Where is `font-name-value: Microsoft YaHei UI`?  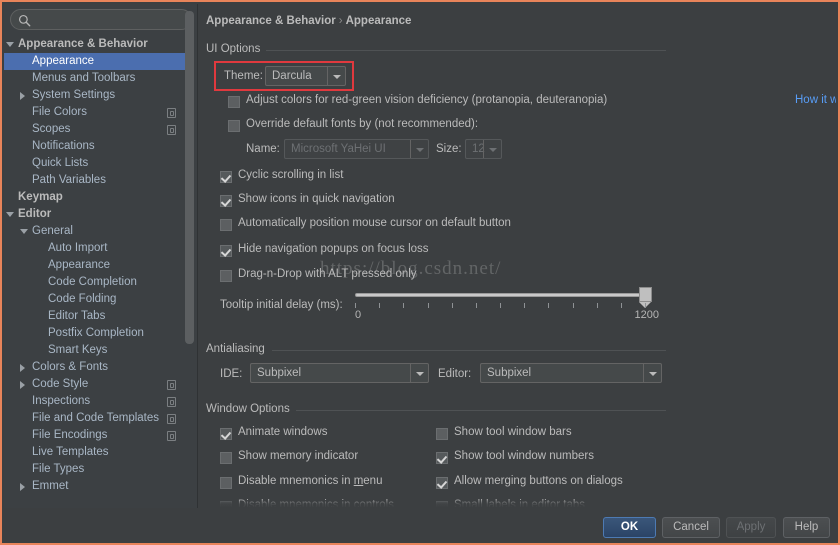 font-name-value: Microsoft YaHei UI is located at coordinates (338, 149).